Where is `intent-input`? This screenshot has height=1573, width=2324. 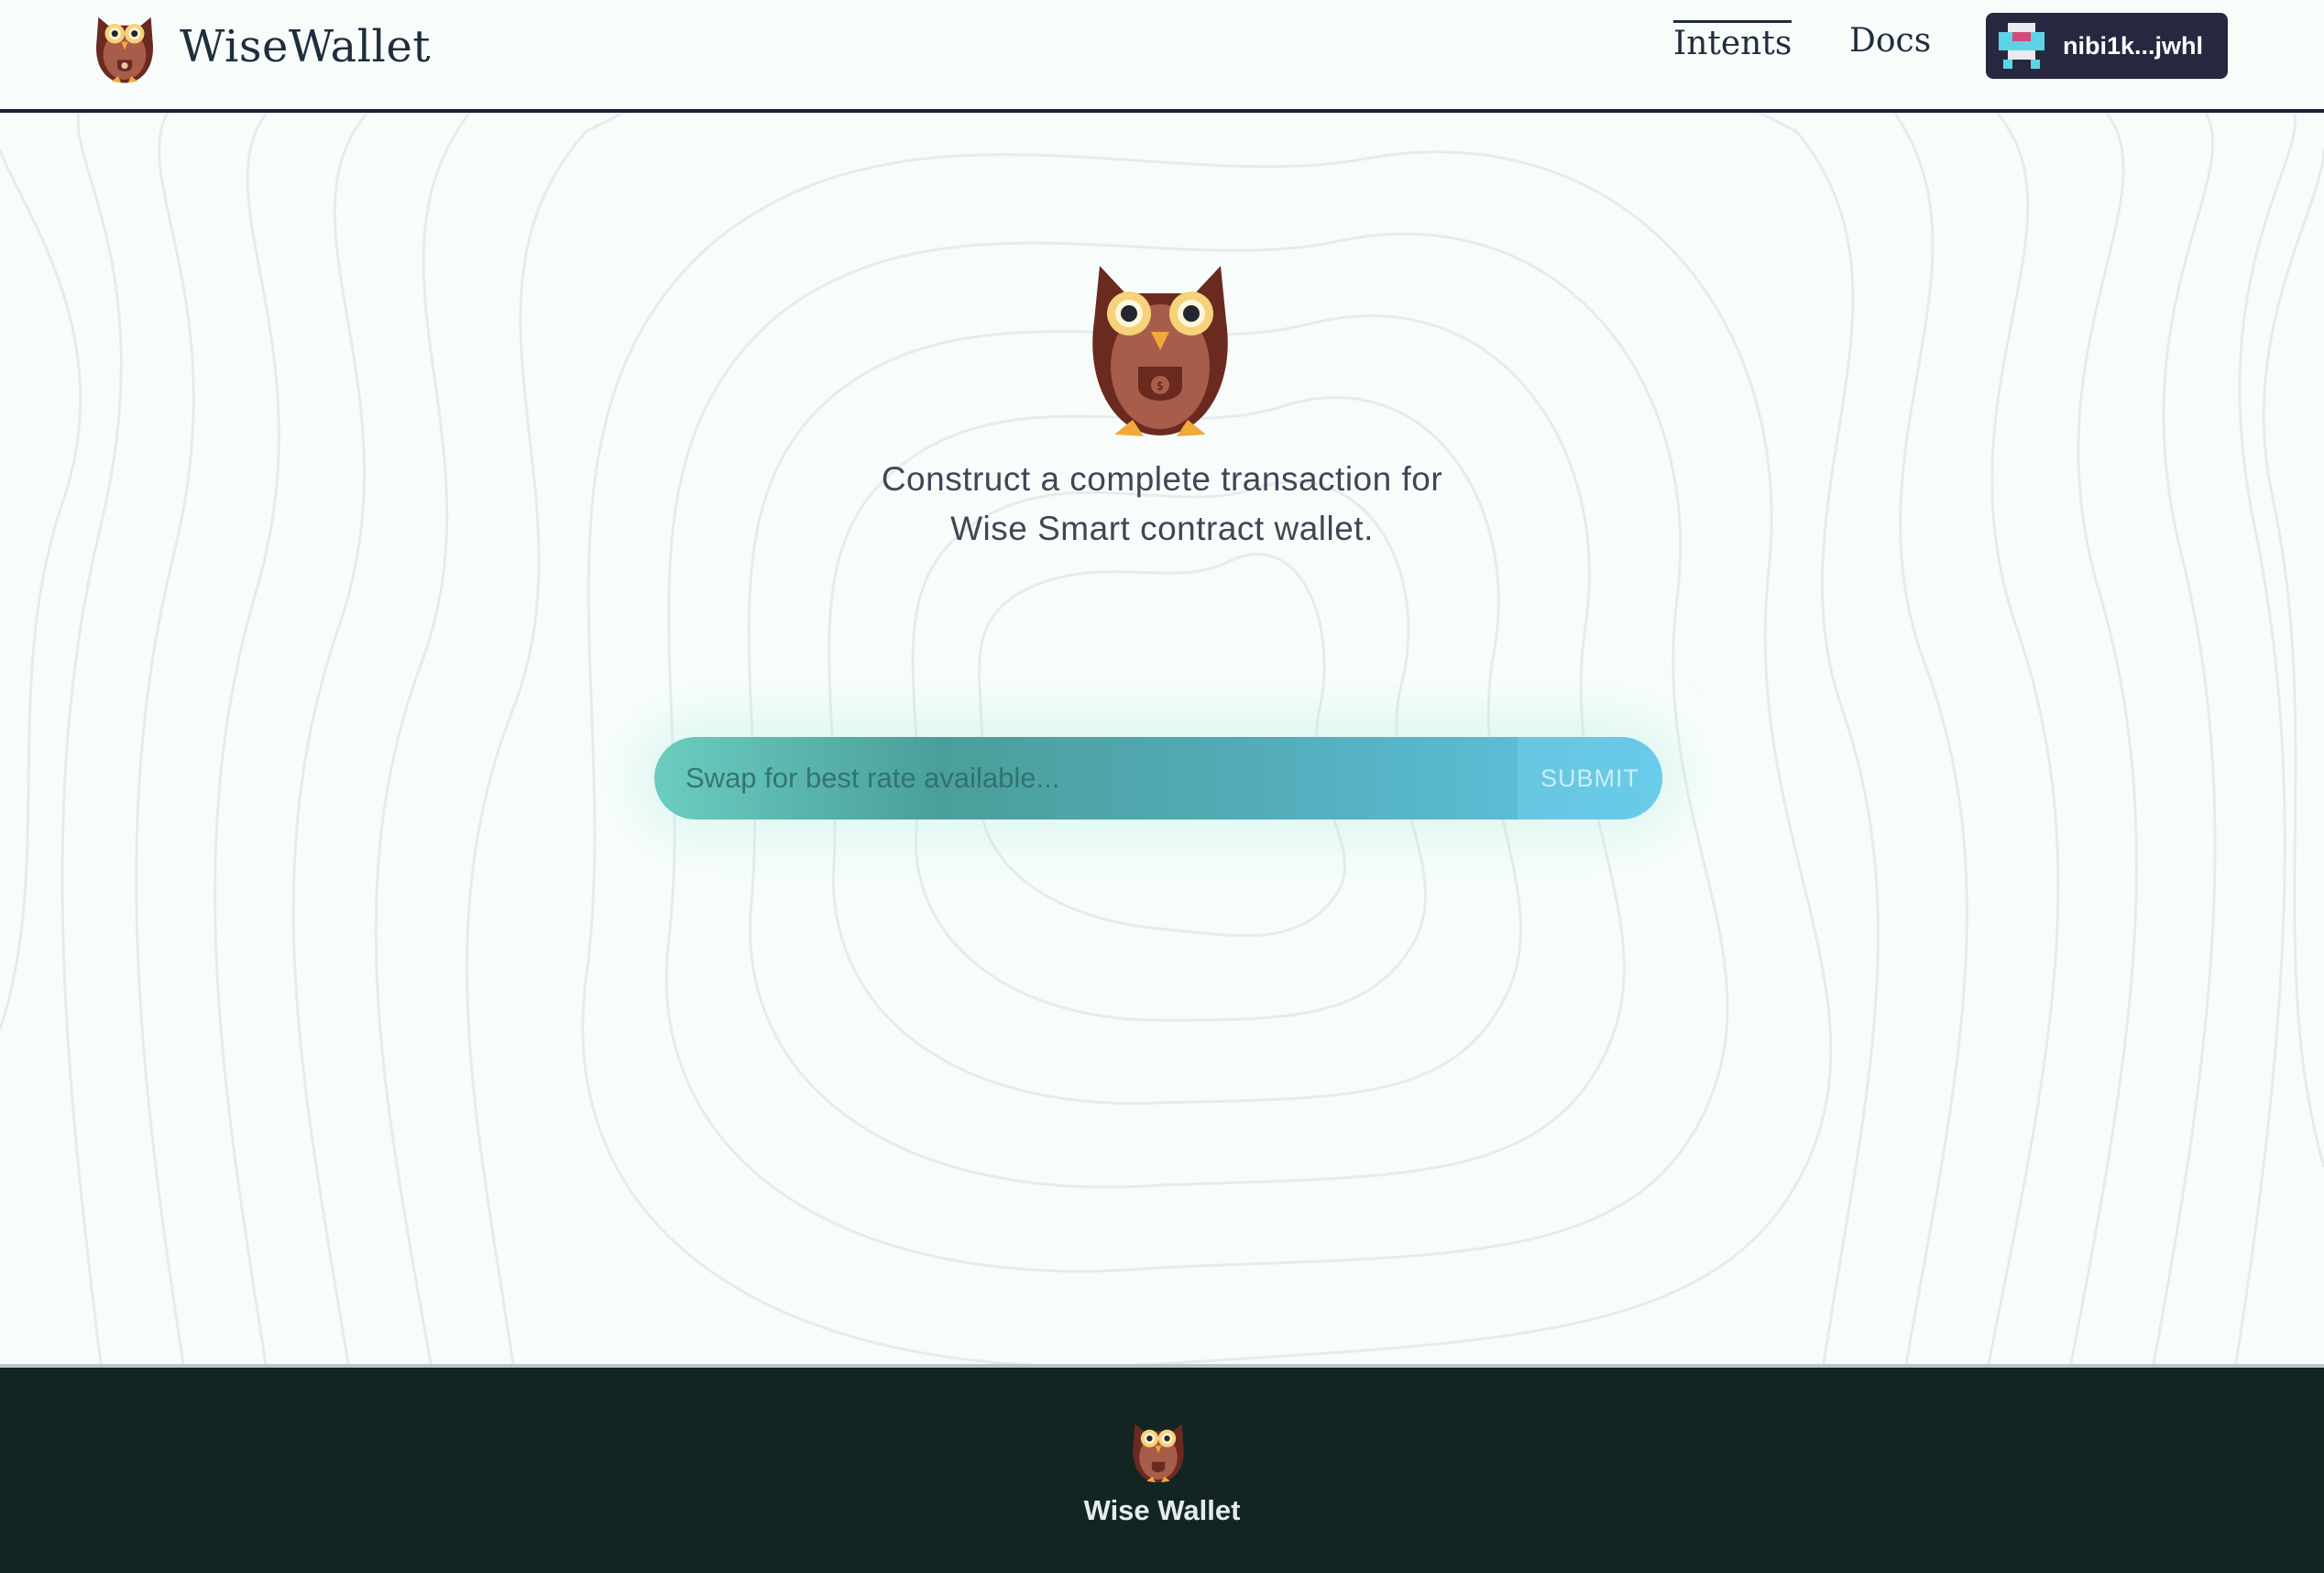
intent-input is located at coordinates (1086, 778).